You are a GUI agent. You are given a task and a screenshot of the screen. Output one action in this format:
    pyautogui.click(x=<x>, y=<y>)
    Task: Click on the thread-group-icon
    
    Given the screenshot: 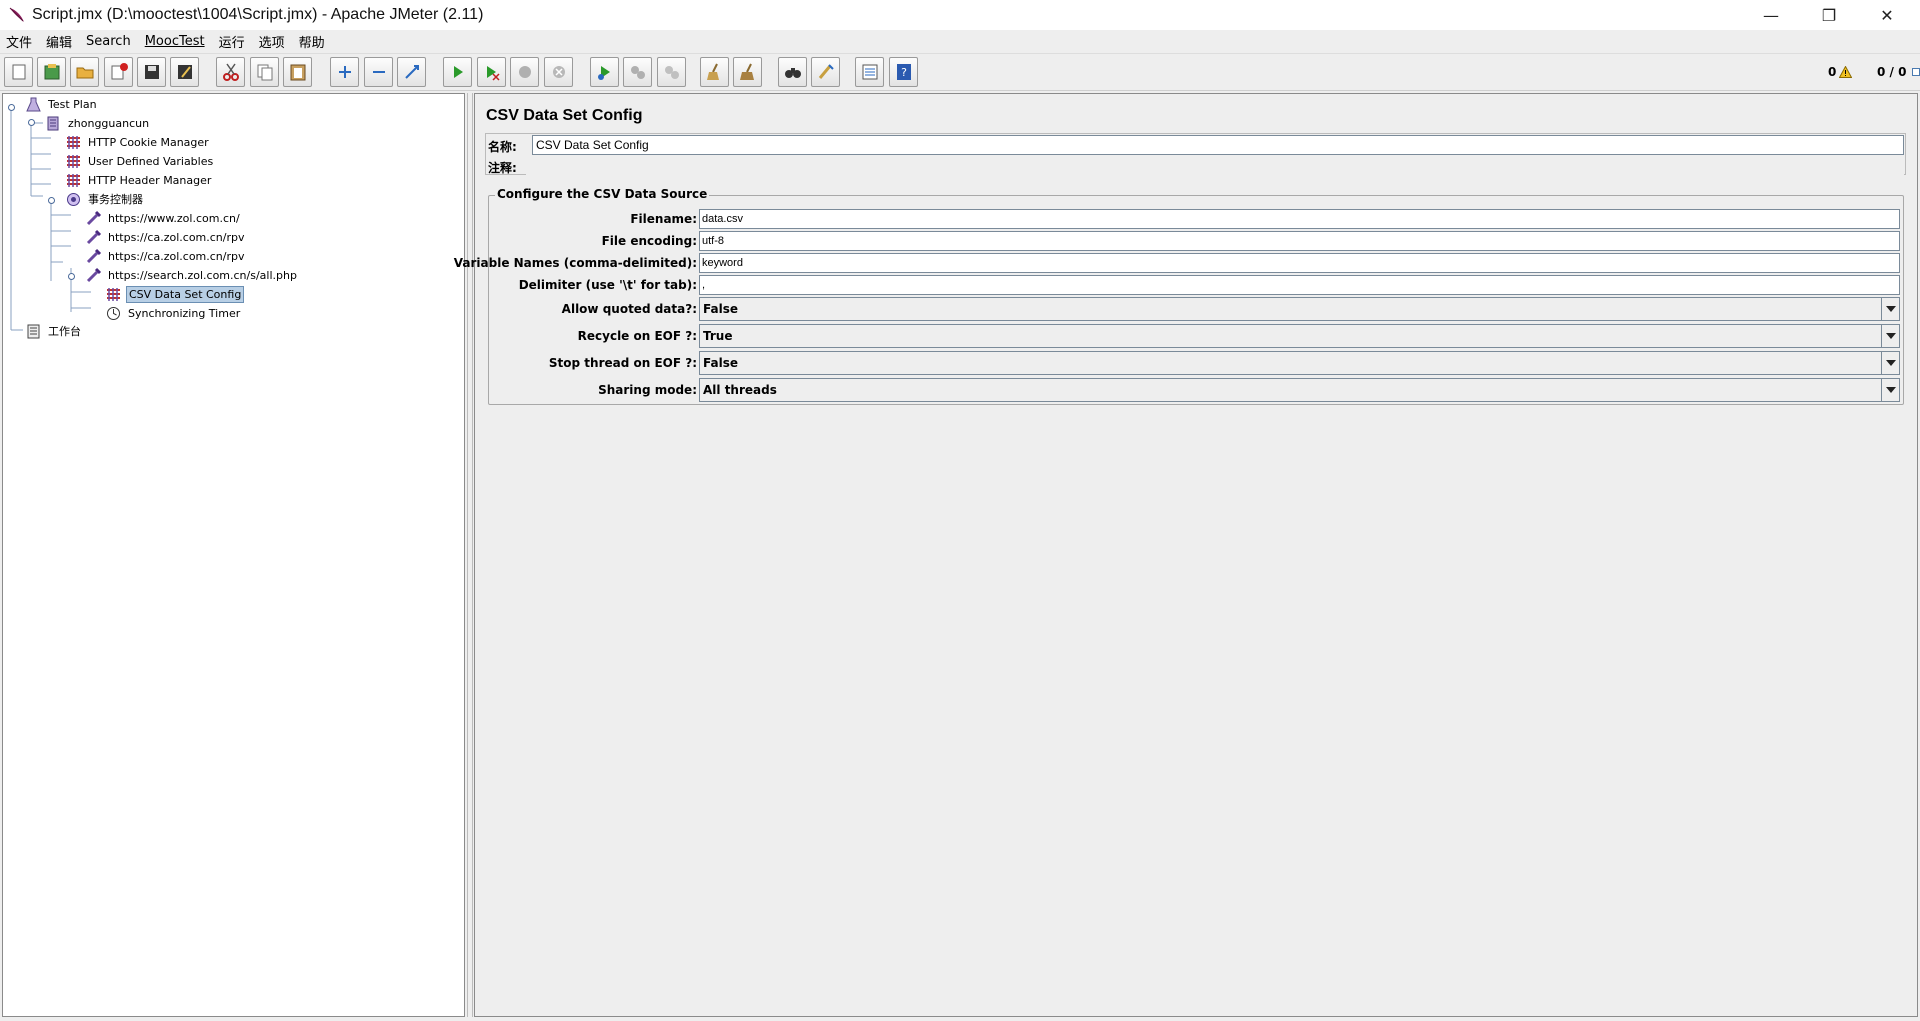 What is the action you would take?
    pyautogui.click(x=53, y=123)
    